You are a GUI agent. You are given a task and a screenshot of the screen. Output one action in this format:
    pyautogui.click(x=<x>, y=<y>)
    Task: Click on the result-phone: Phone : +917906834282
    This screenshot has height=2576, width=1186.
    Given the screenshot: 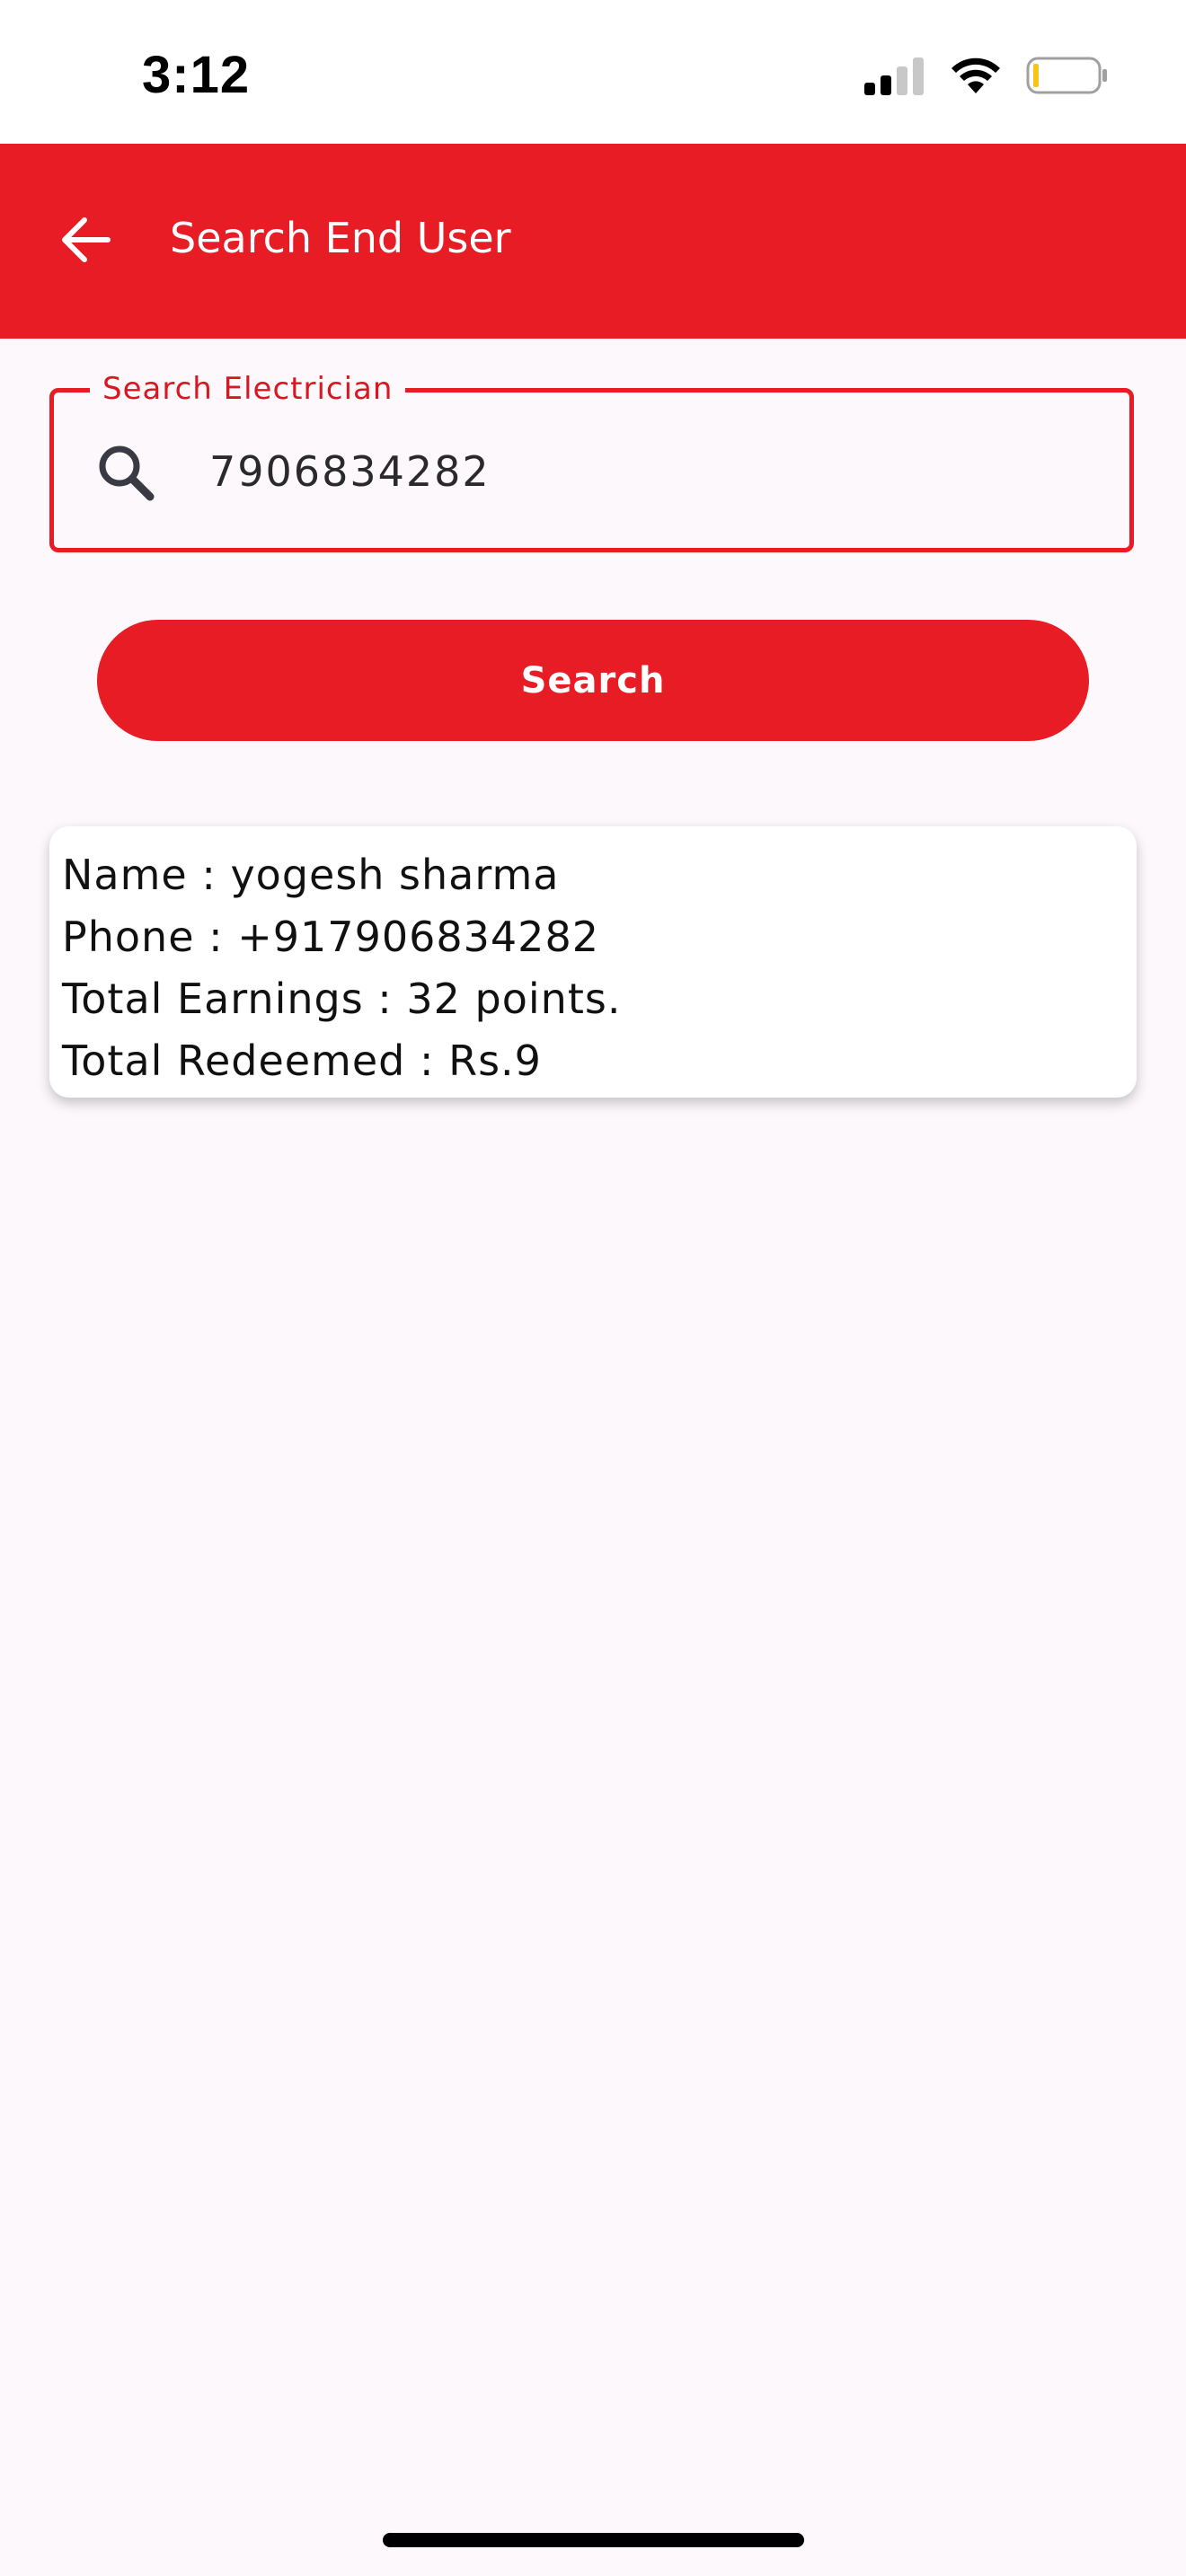 What is the action you would take?
    pyautogui.click(x=330, y=937)
    